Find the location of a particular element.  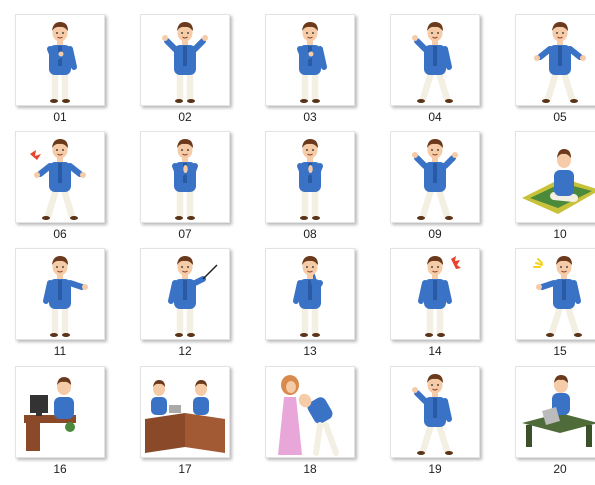

boy-holding-pointer-icon is located at coordinates (193, 296).